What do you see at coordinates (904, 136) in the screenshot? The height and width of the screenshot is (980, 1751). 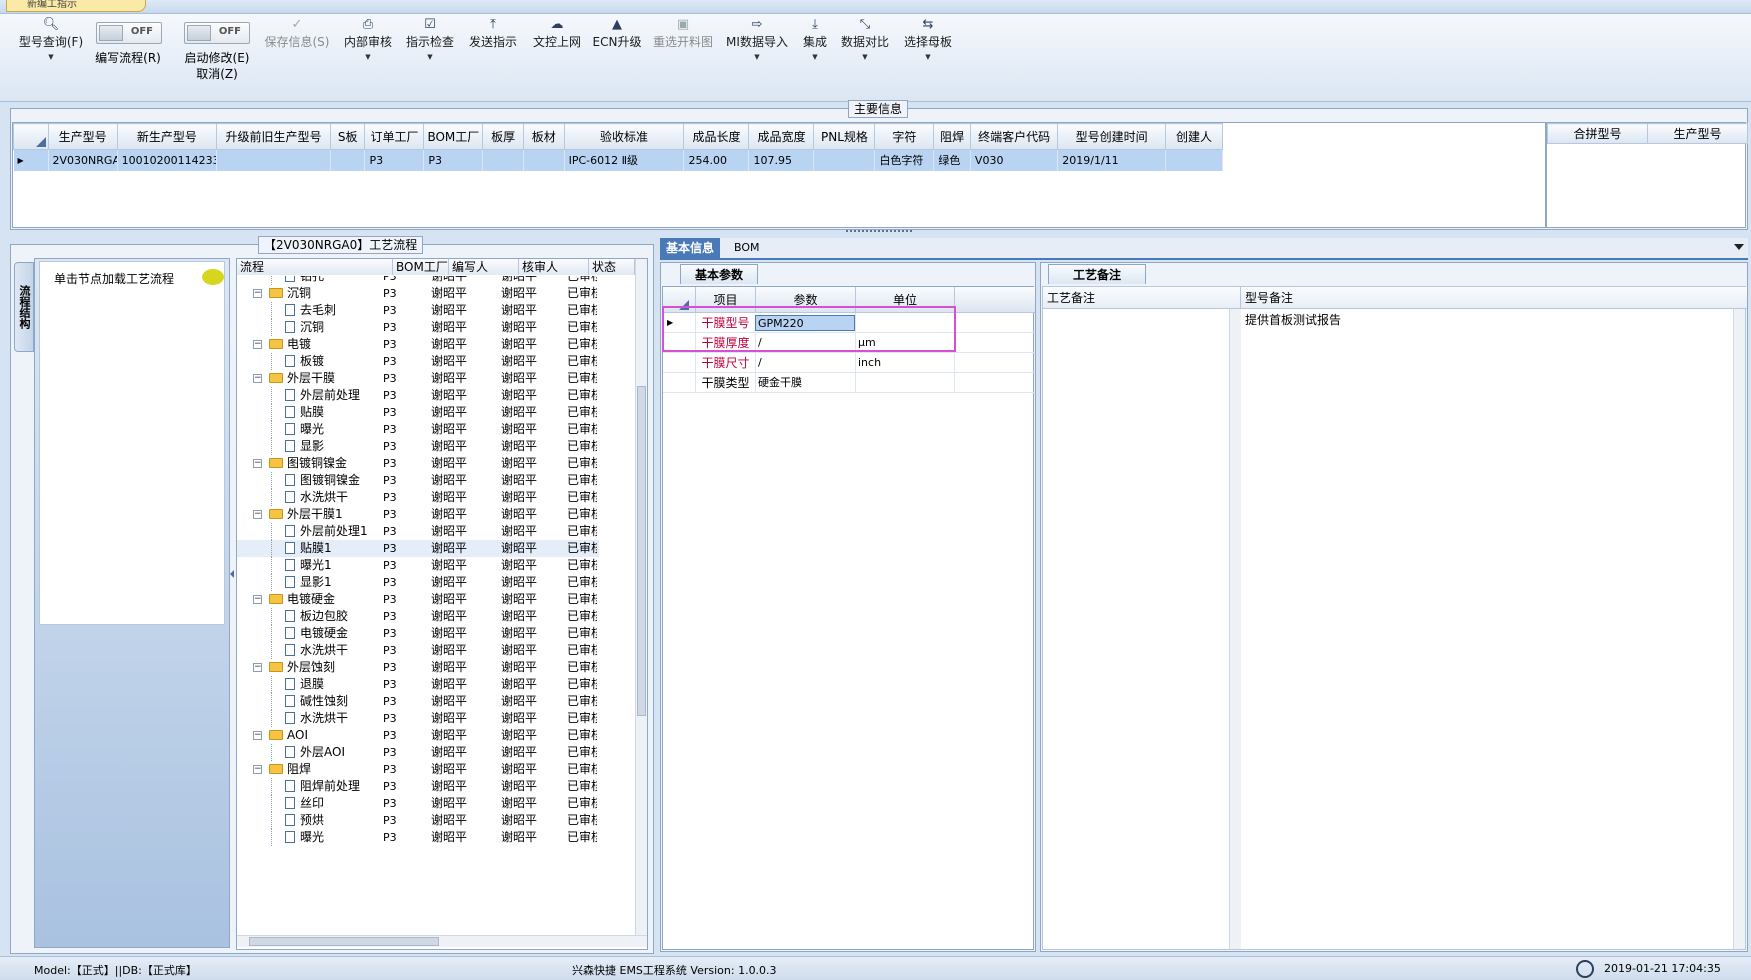 I see `main-info-col-header: 字符` at bounding box center [904, 136].